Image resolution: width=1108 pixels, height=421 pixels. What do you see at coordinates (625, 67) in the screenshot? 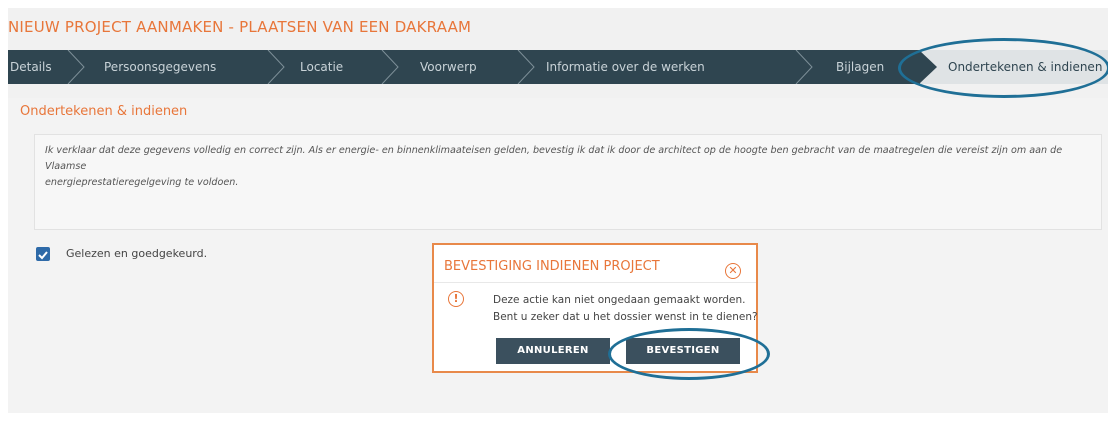
I see `step-informatie-over-de-werken: Informatie over de werken` at bounding box center [625, 67].